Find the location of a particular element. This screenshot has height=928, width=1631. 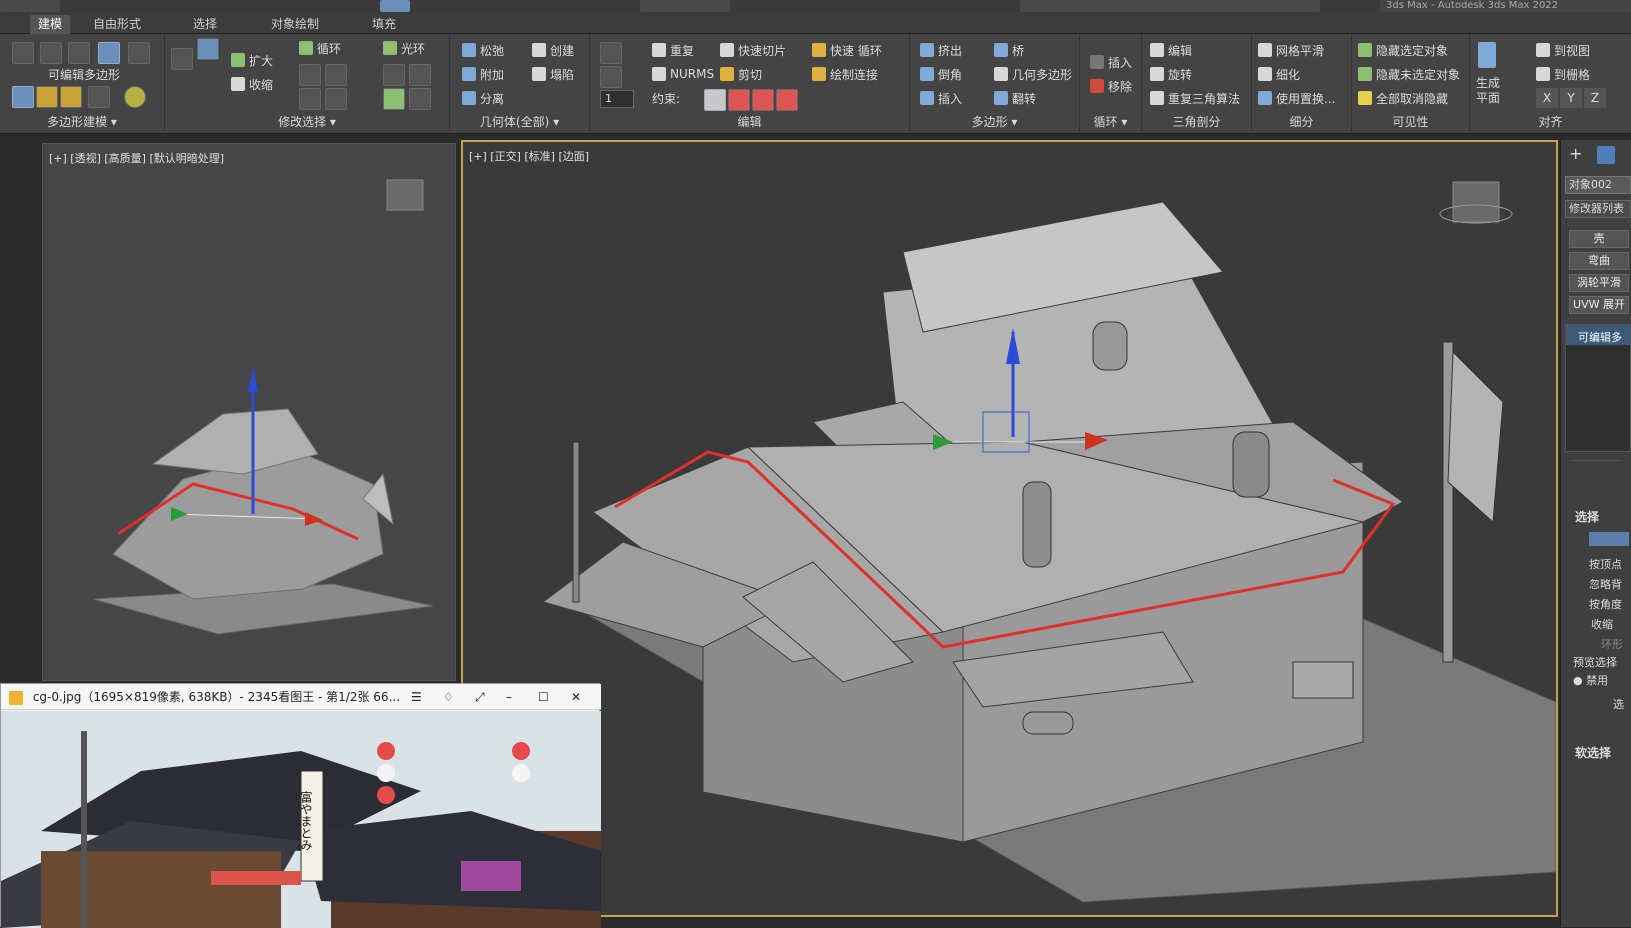

tab-modeling: 建模 is located at coordinates (50, 24).